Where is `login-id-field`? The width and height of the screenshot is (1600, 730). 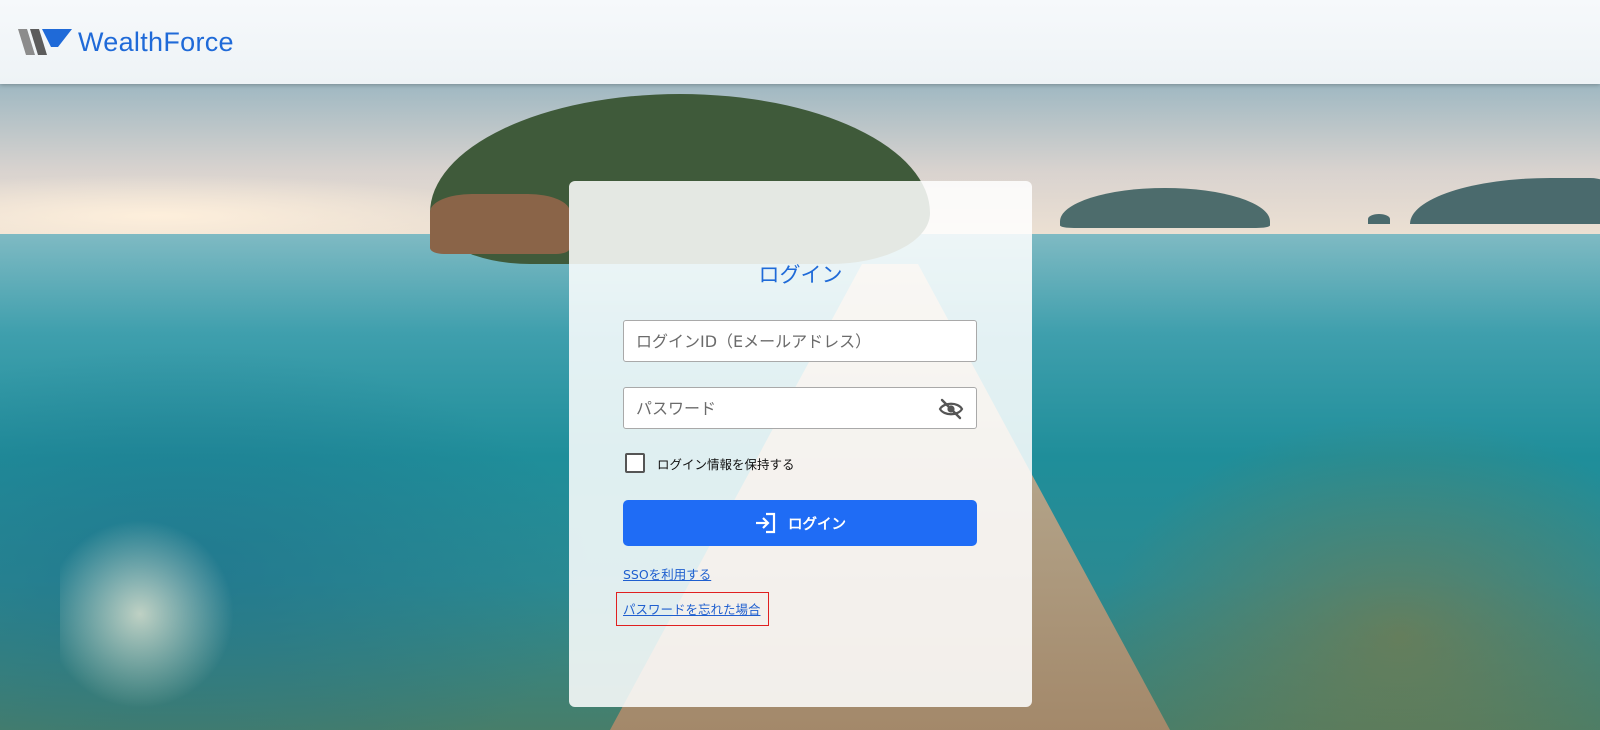 login-id-field is located at coordinates (800, 341).